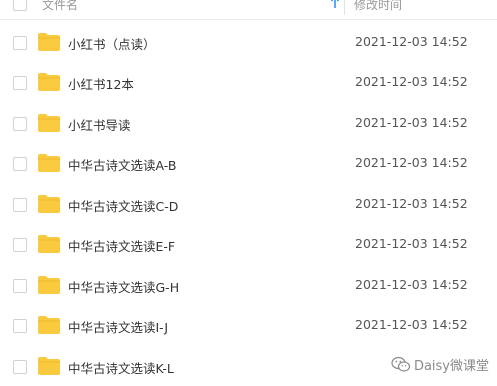  I want to click on file-row: 小红书导读 2021-12-03 14:52, so click(248, 124).